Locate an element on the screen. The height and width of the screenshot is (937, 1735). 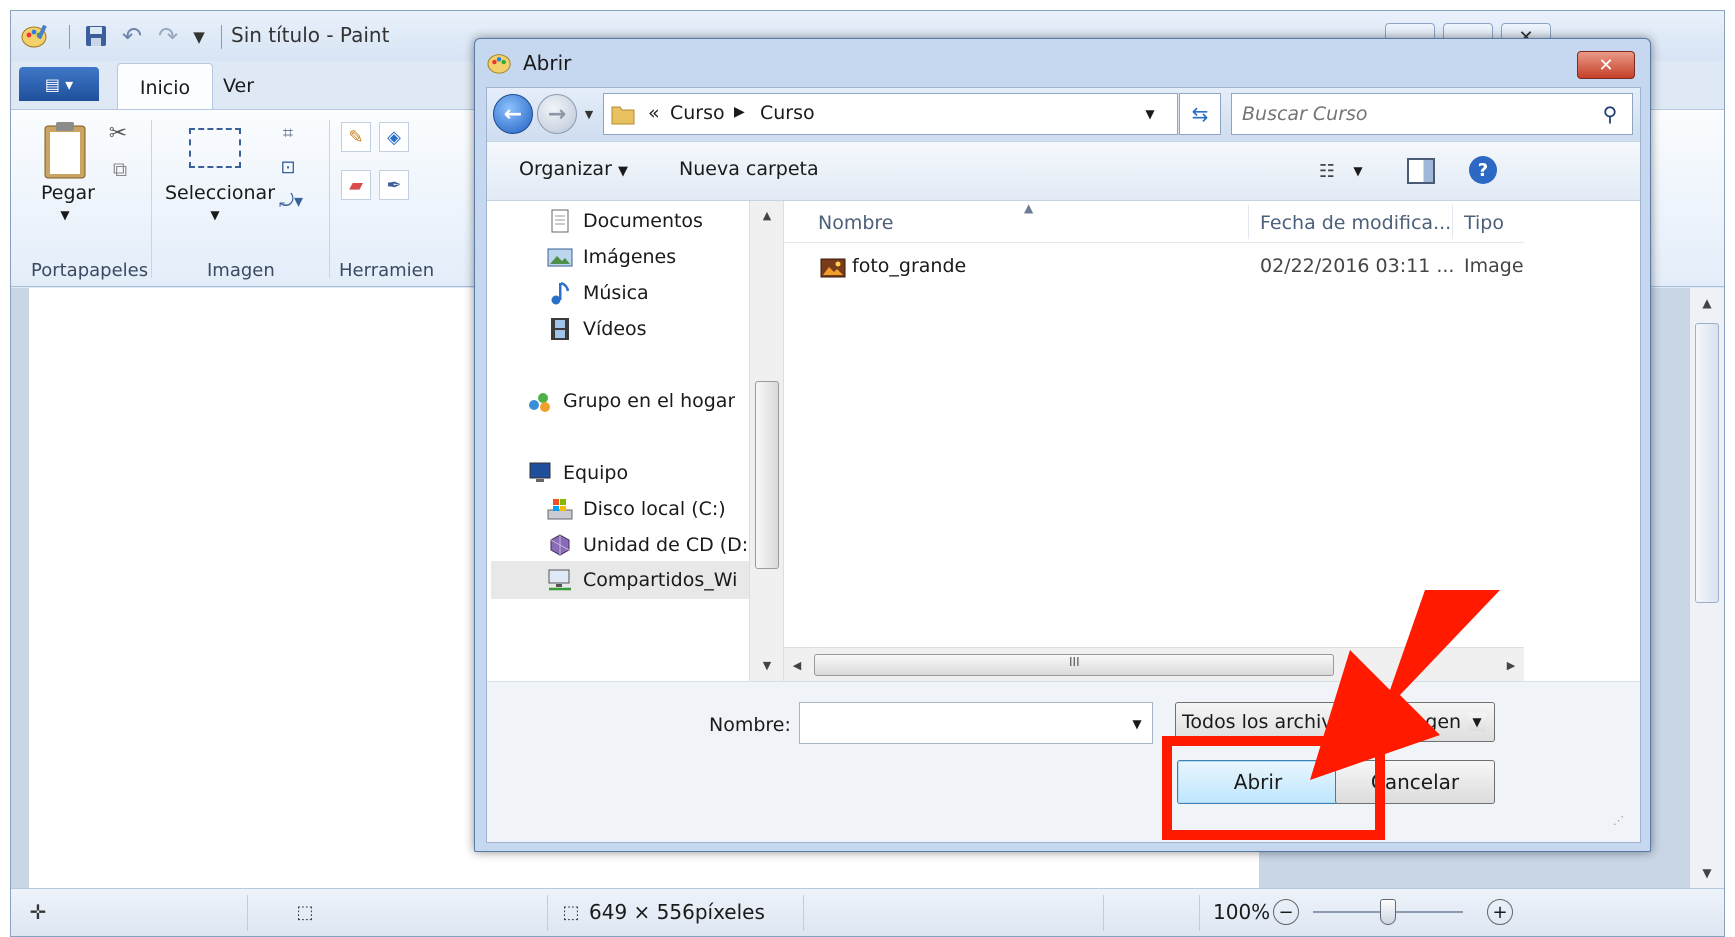
back-arrow-icon: ← is located at coordinates (513, 114).